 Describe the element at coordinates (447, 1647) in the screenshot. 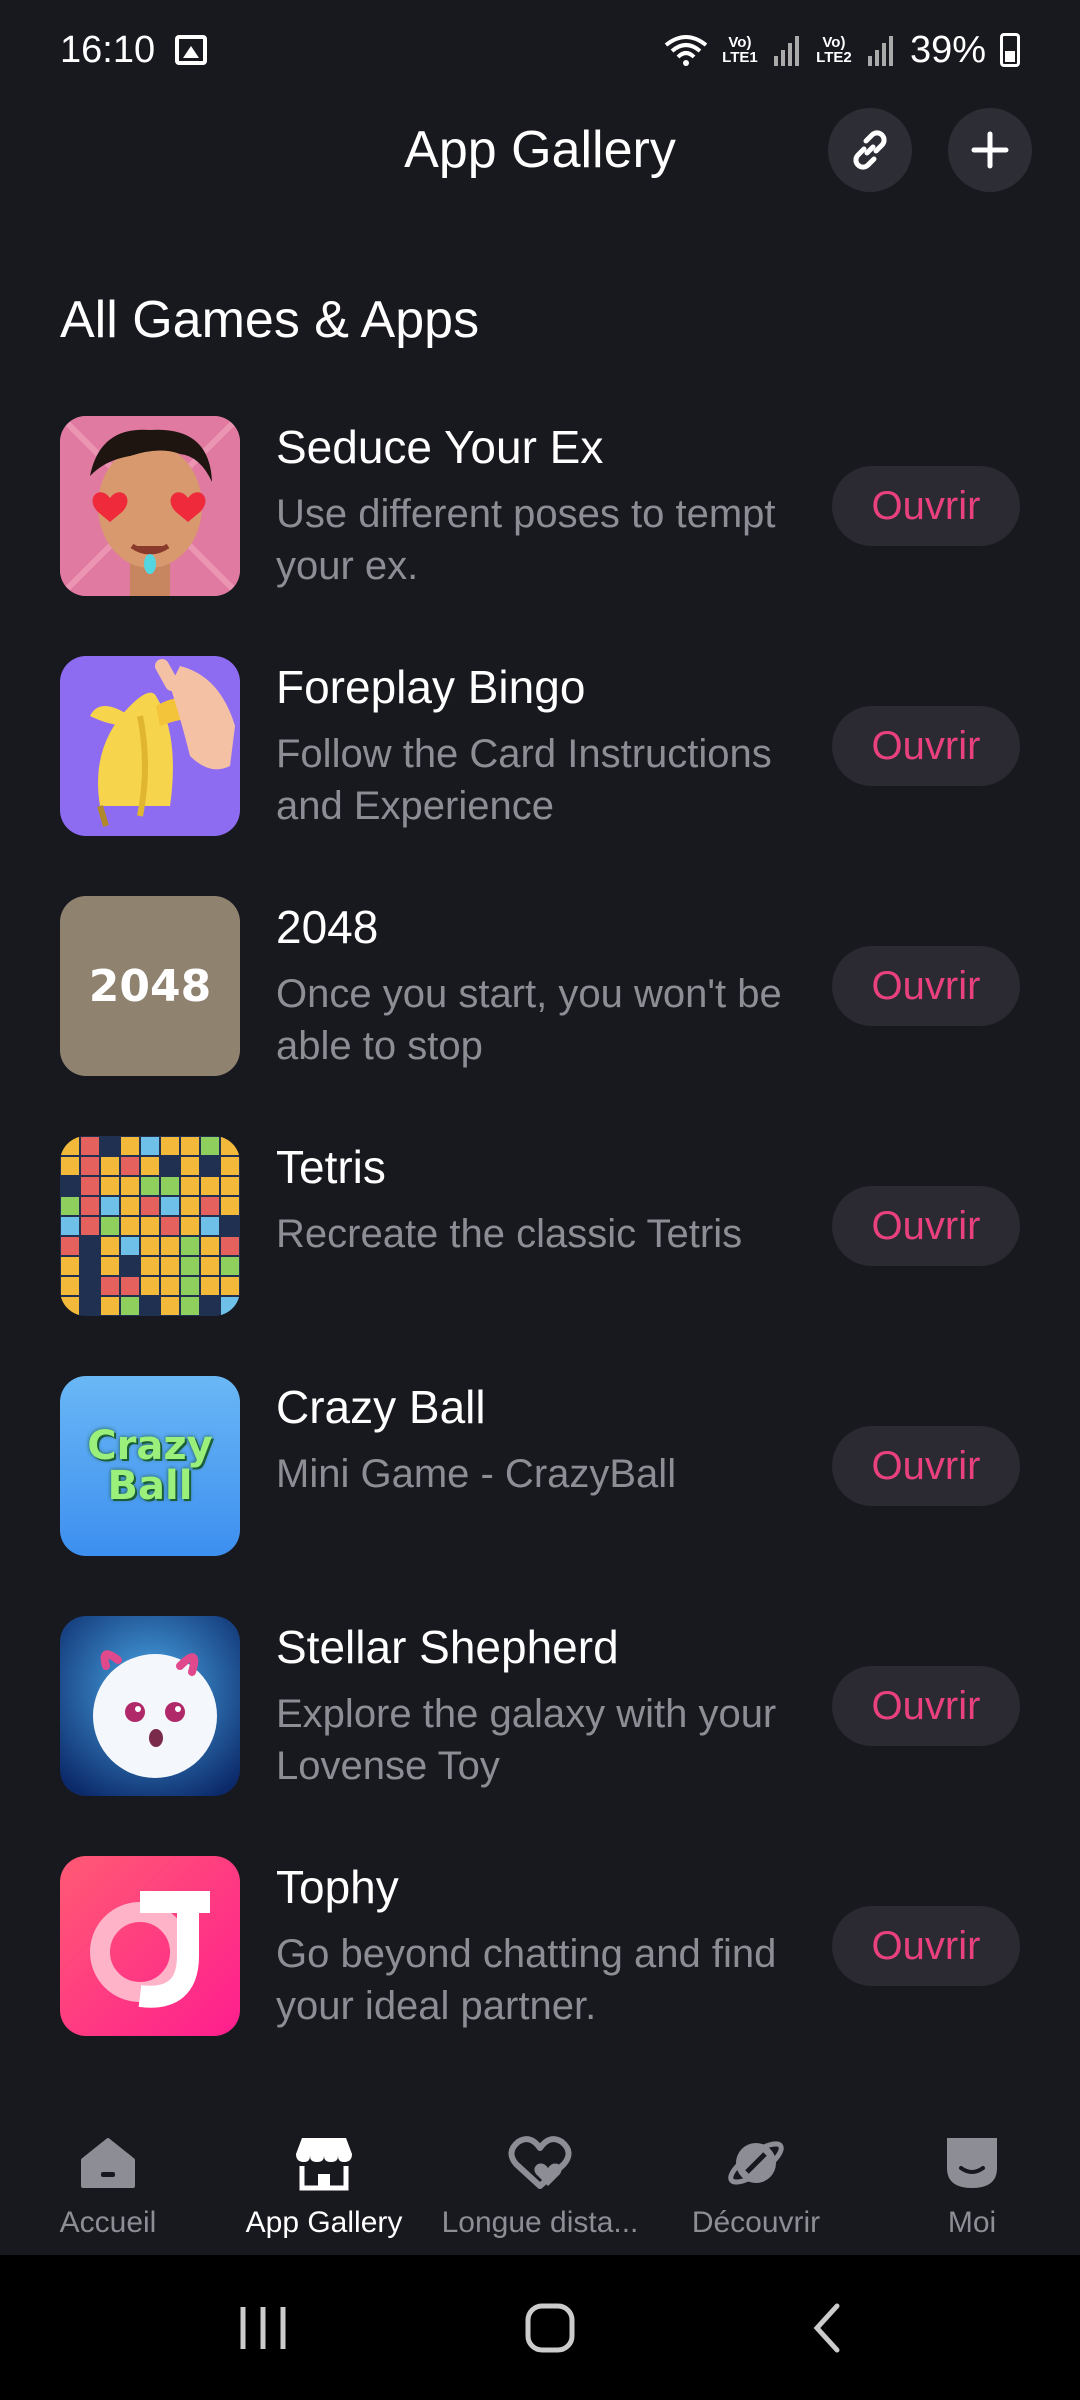

I see `item-title: Stellar Shepherd` at that location.